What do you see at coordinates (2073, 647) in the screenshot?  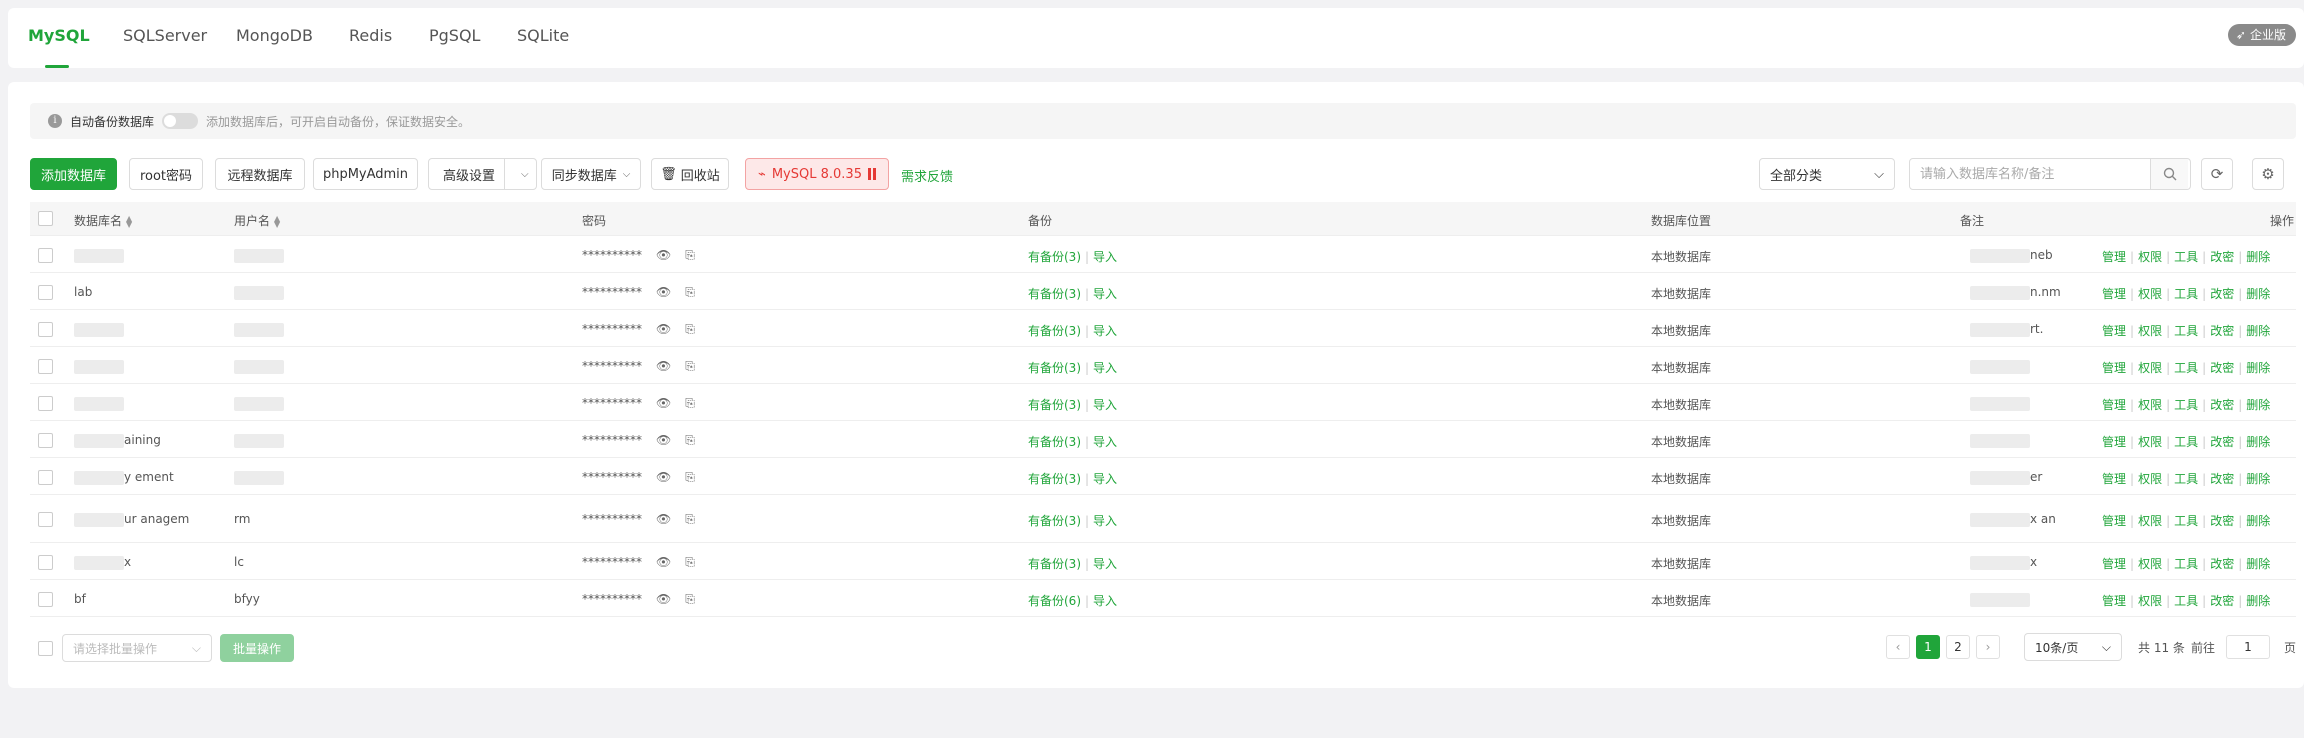 I see `page-size-select: 10条/页 ⌵` at bounding box center [2073, 647].